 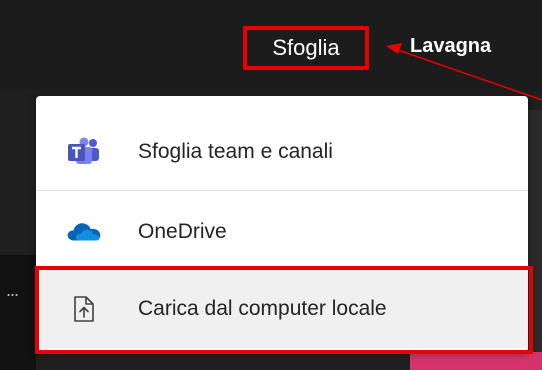 I want to click on lavagna-button: Lavagna, so click(x=450, y=46).